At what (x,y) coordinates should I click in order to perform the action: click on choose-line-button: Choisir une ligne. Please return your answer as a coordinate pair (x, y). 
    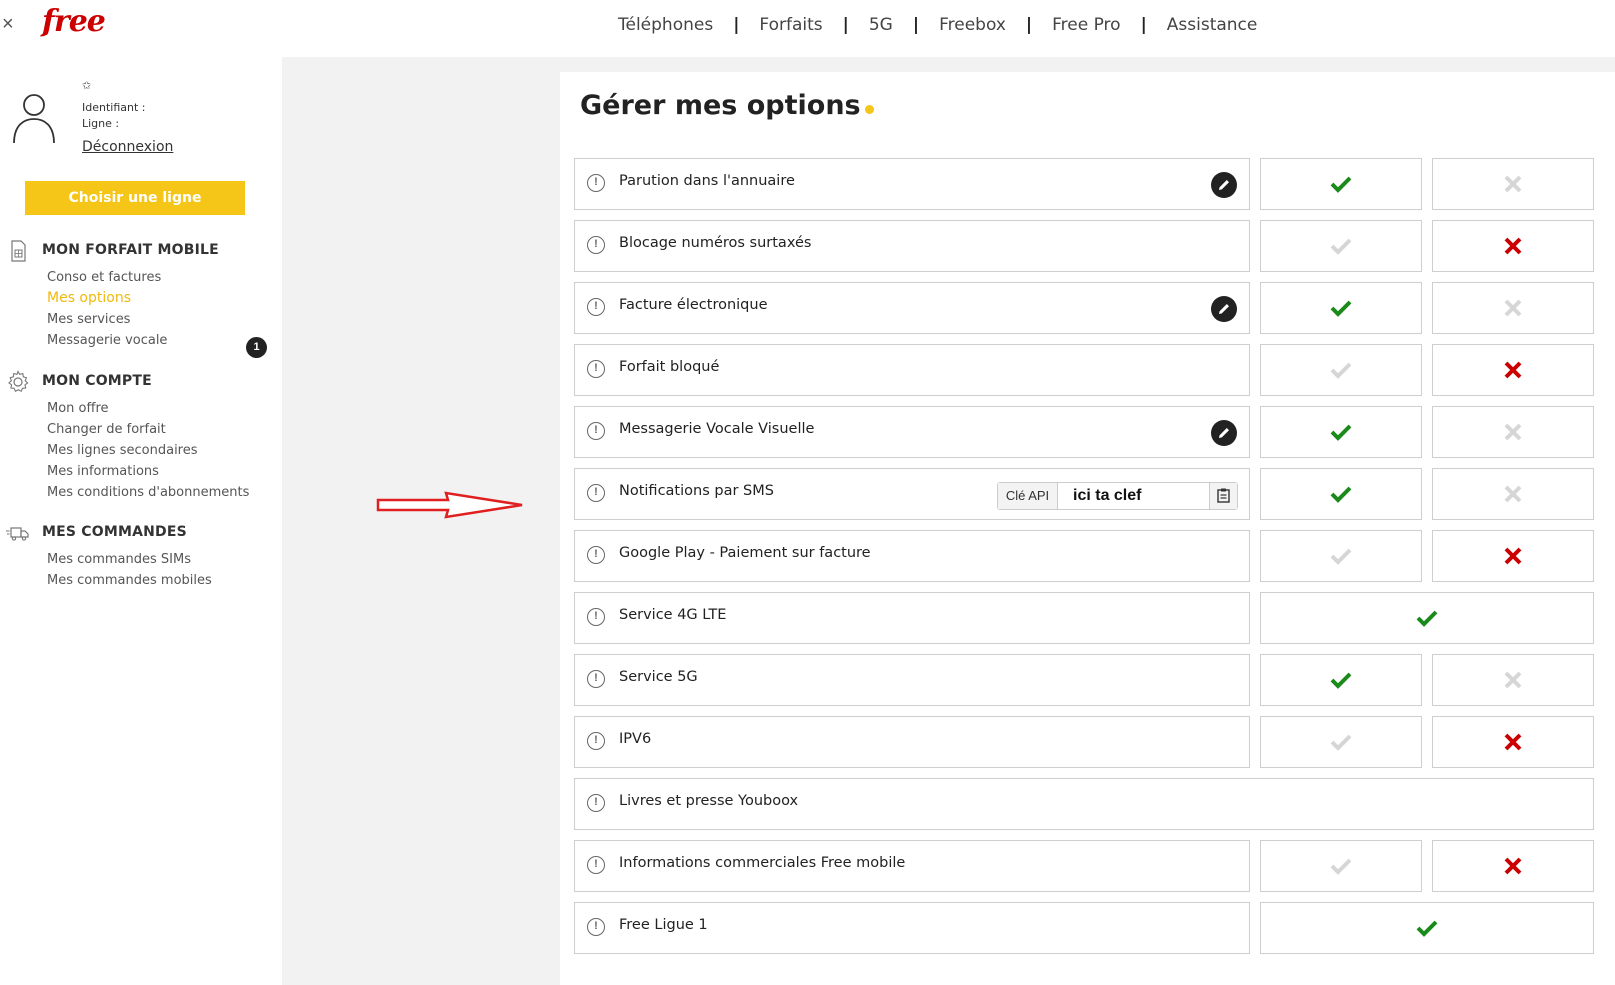
    Looking at the image, I should click on (135, 198).